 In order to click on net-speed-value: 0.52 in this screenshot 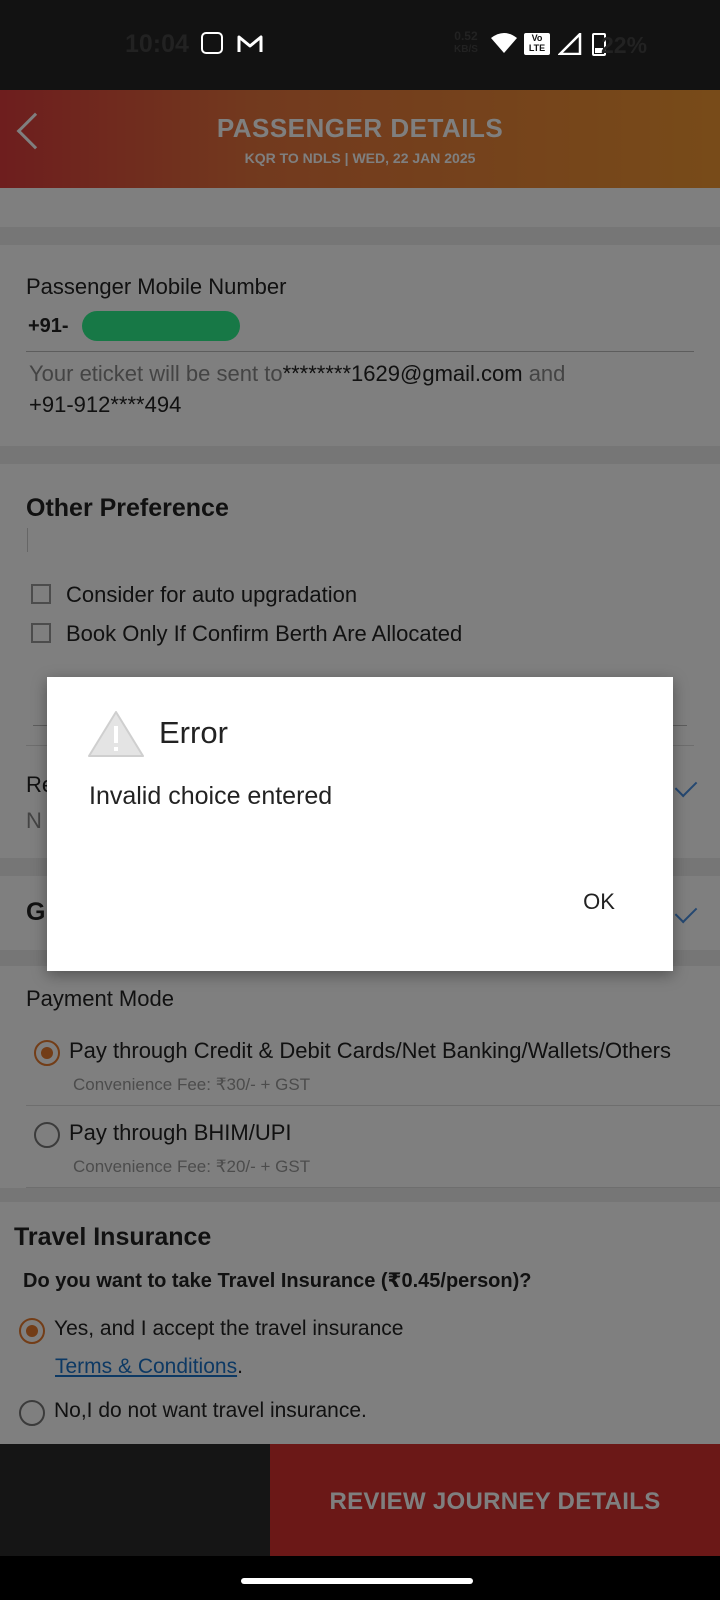, I will do `click(466, 36)`.